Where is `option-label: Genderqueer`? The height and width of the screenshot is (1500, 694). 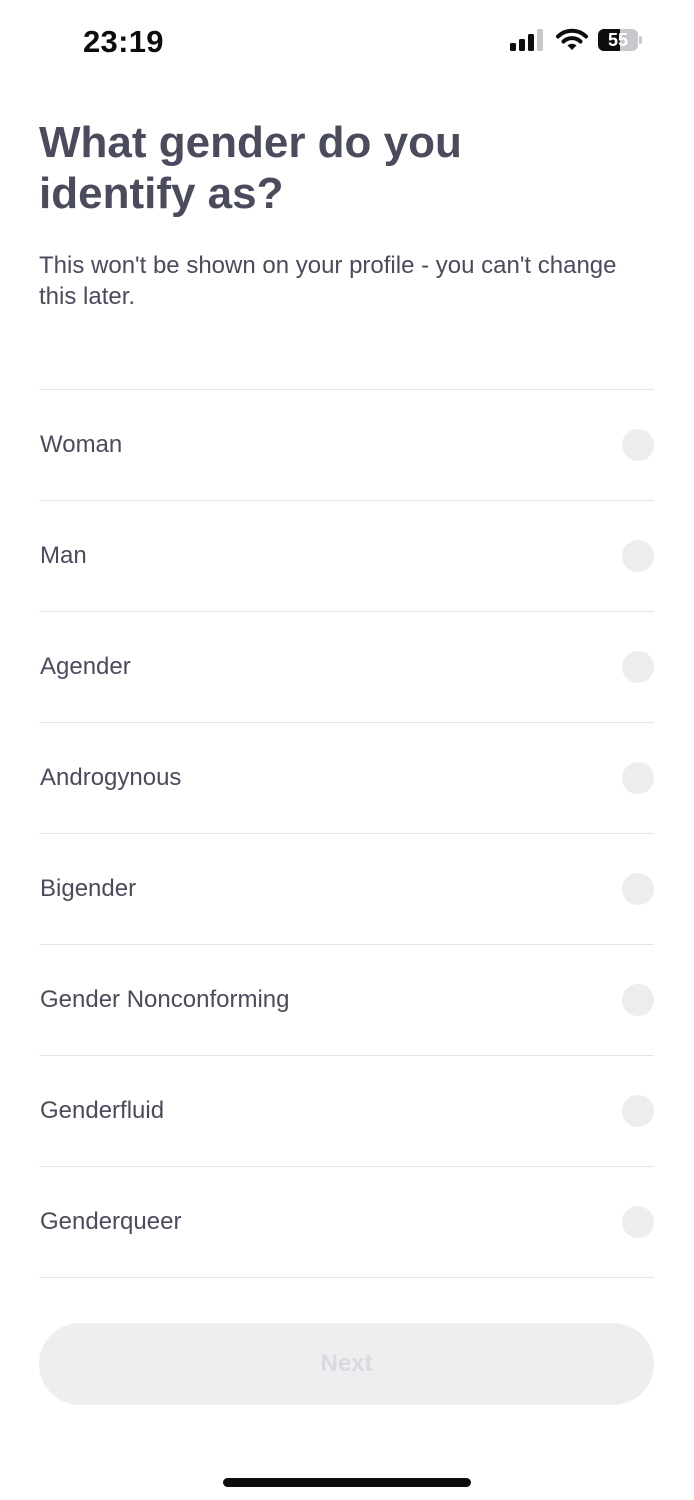 option-label: Genderqueer is located at coordinates (111, 1221).